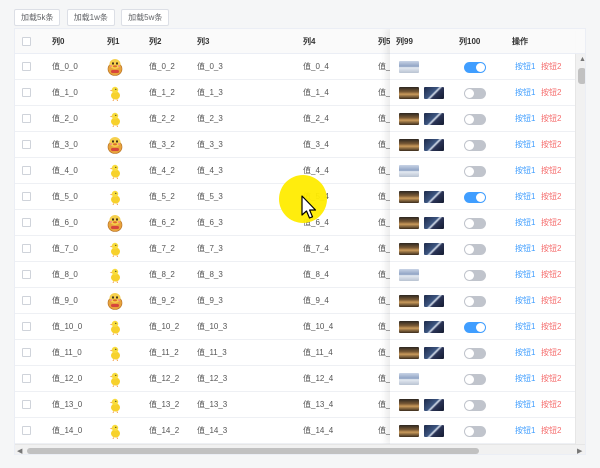  Describe the element at coordinates (113, 41) in the screenshot. I see `header-col1: 列1` at that location.